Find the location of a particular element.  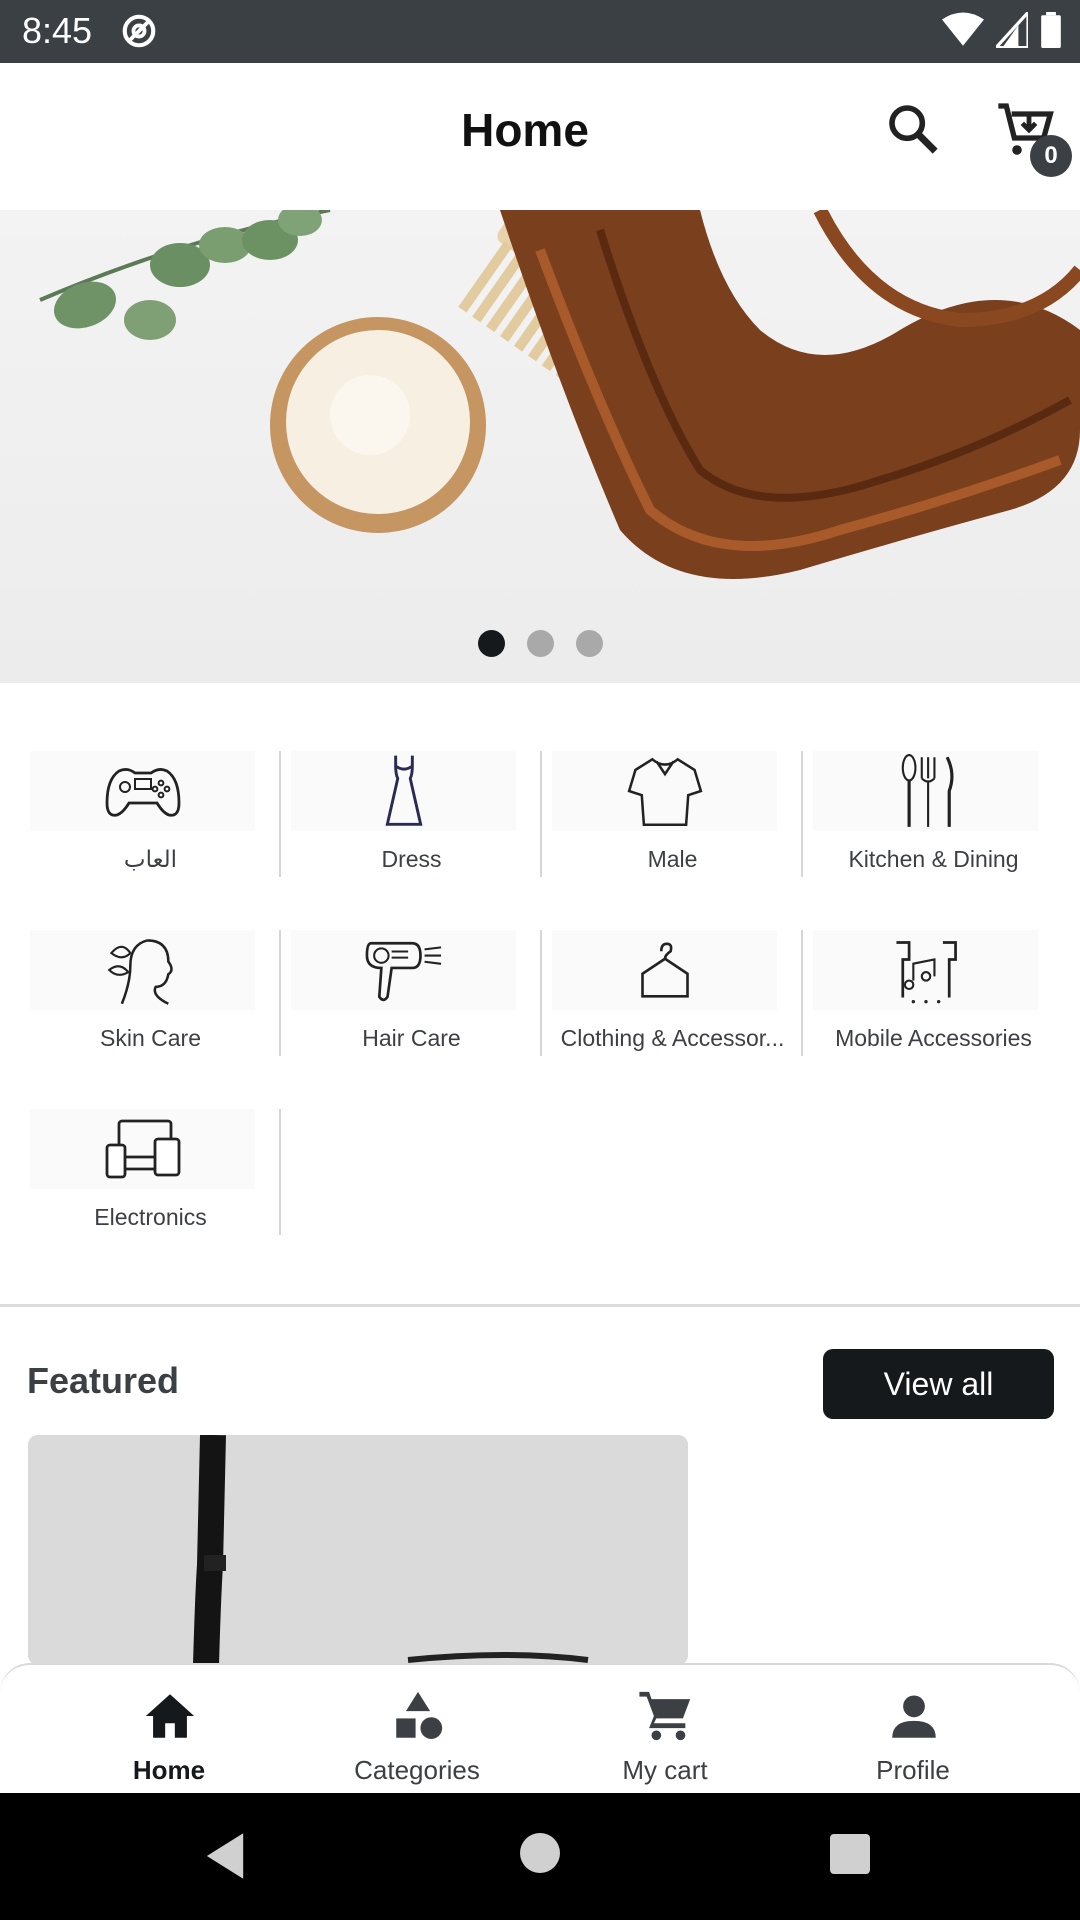

at-sign-icon is located at coordinates (139, 31).